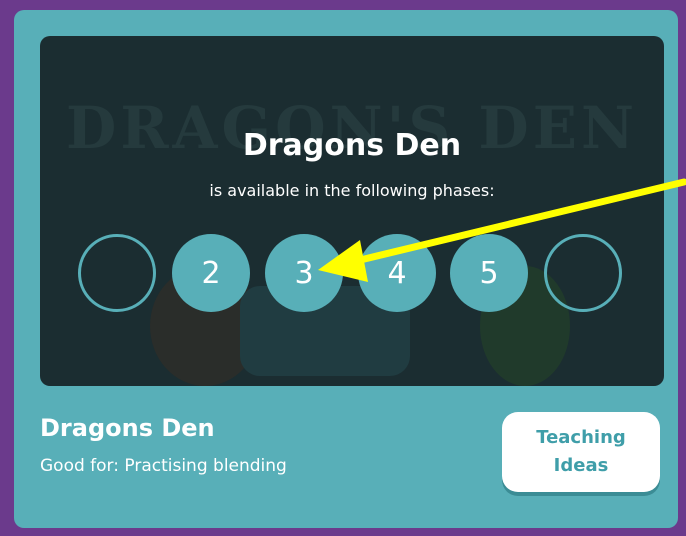 The height and width of the screenshot is (536, 686). What do you see at coordinates (581, 437) in the screenshot?
I see `teaching-ideas-label-line1: Teaching` at bounding box center [581, 437].